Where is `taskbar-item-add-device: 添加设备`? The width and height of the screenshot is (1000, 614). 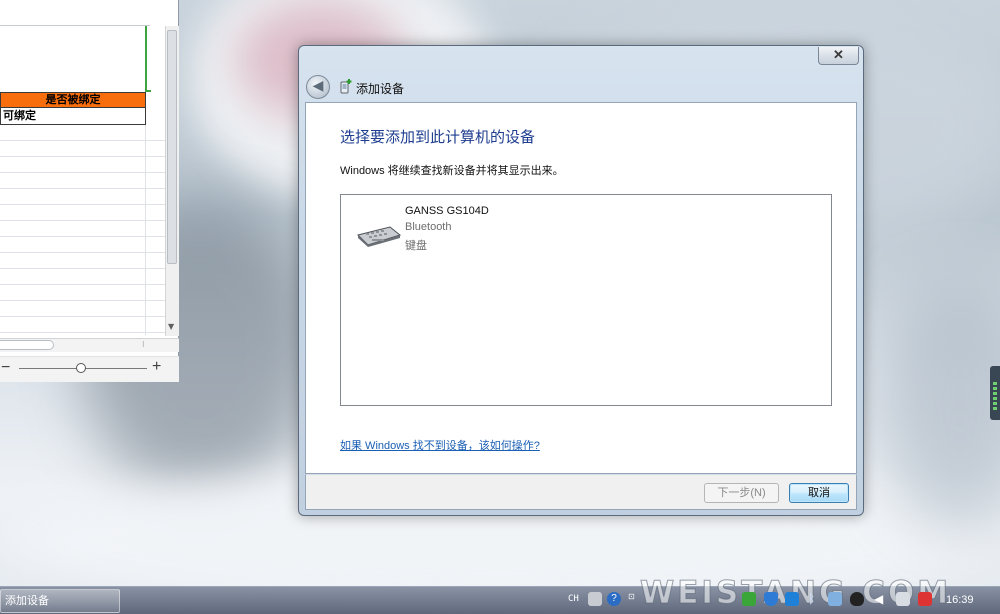 taskbar-item-add-device: 添加设备 is located at coordinates (60, 601).